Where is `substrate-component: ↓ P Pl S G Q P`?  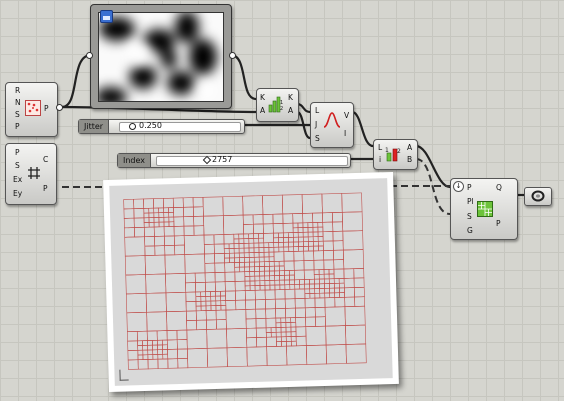
substrate-component: ↓ P Pl S G Q P is located at coordinates (484, 209).